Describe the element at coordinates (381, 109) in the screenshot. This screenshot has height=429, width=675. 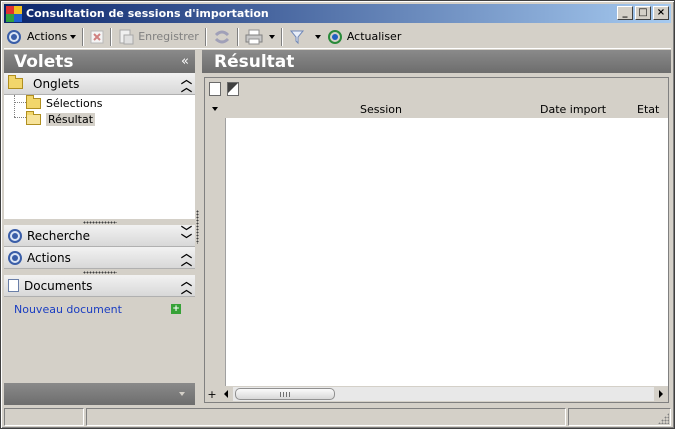
I see `column-header-session: Session` at that location.